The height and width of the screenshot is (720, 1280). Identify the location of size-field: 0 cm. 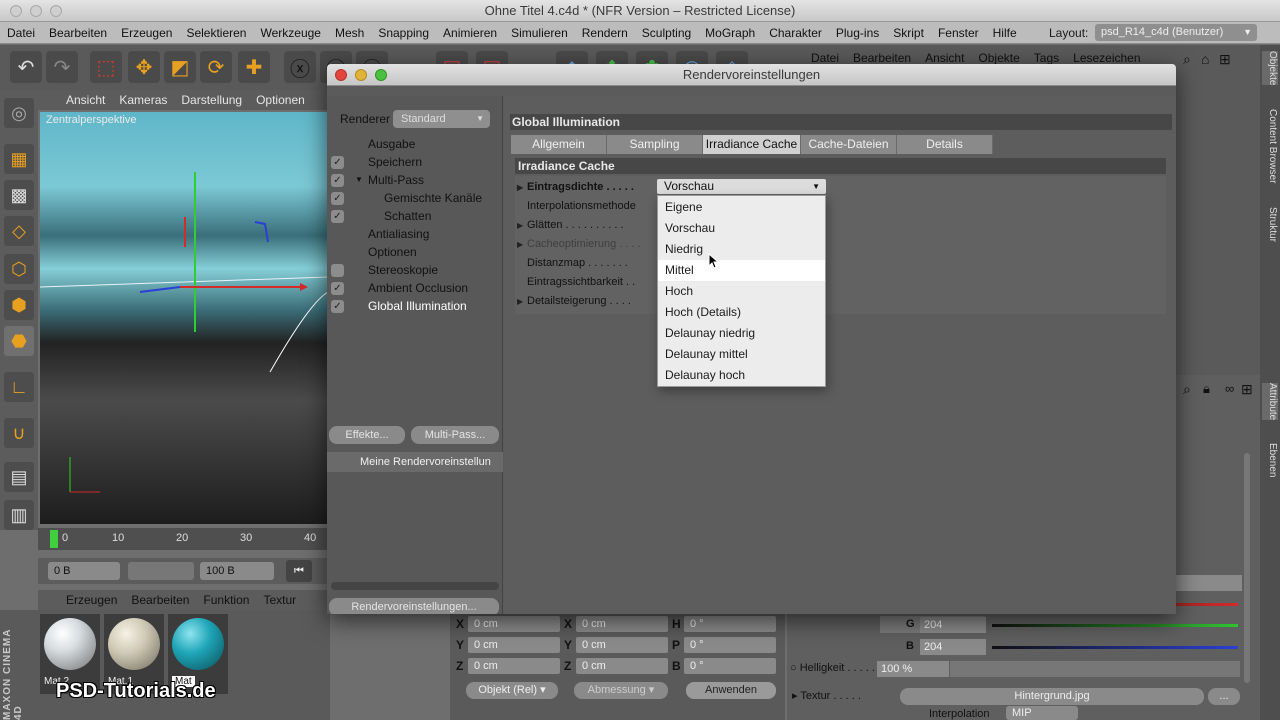
(622, 666).